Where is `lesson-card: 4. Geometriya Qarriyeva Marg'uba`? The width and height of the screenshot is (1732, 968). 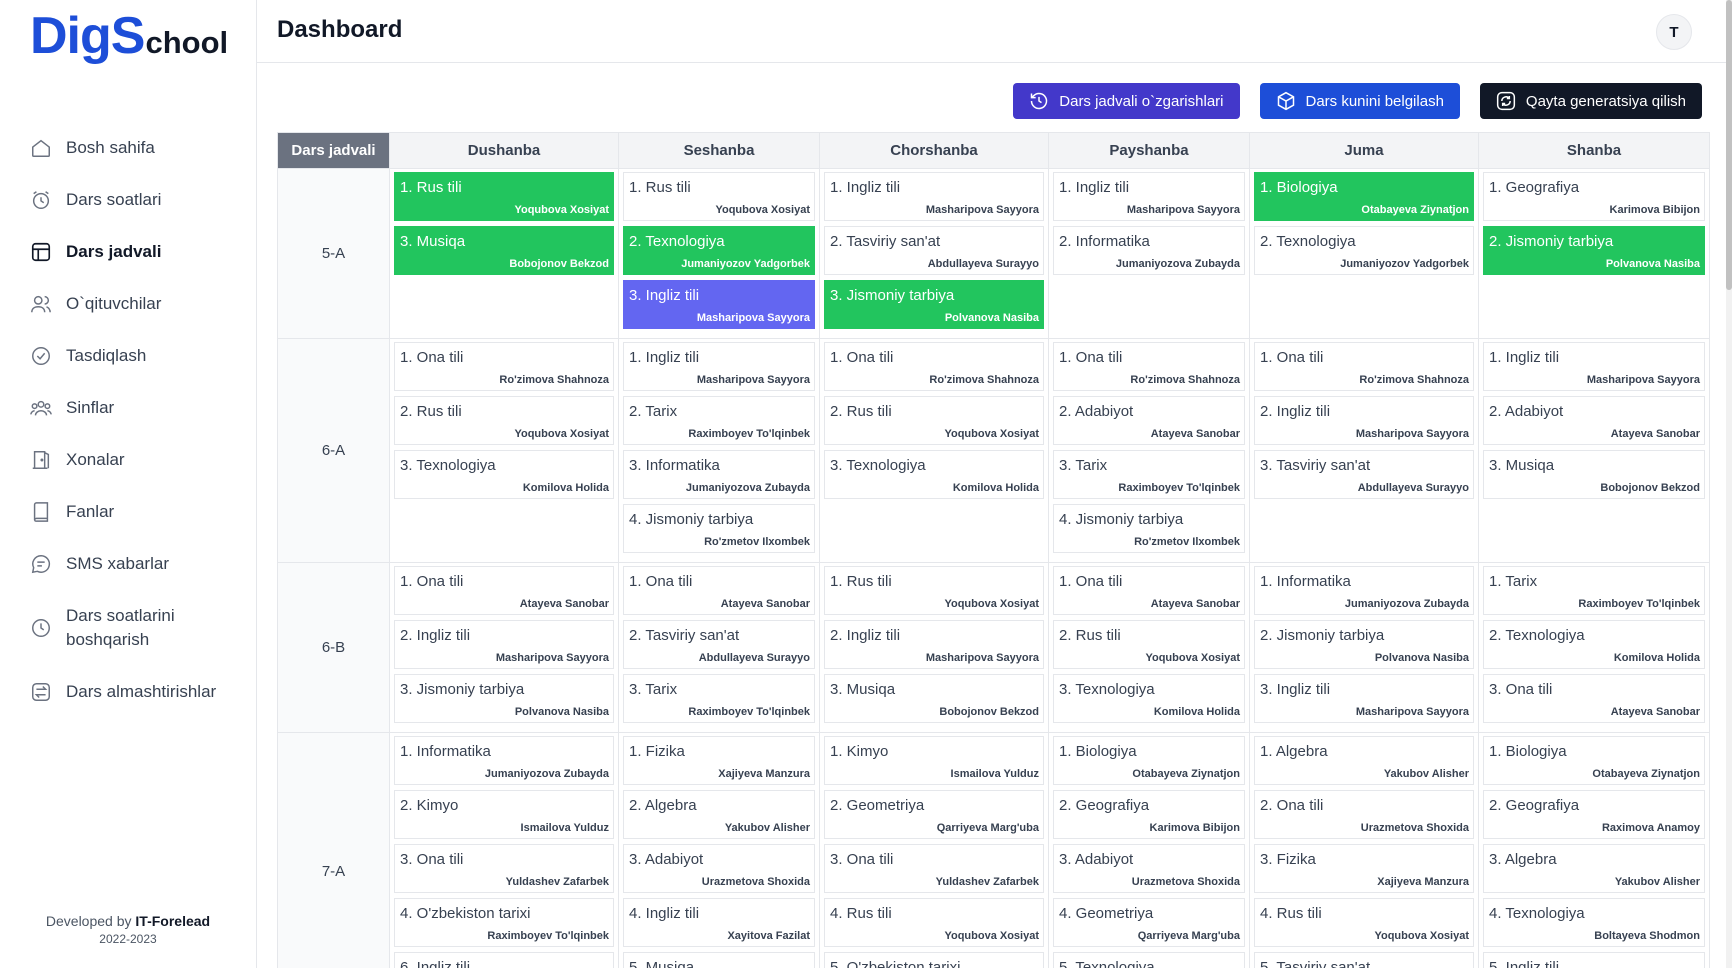 lesson-card: 4. Geometriya Qarriyeva Marg'uba is located at coordinates (1149, 922).